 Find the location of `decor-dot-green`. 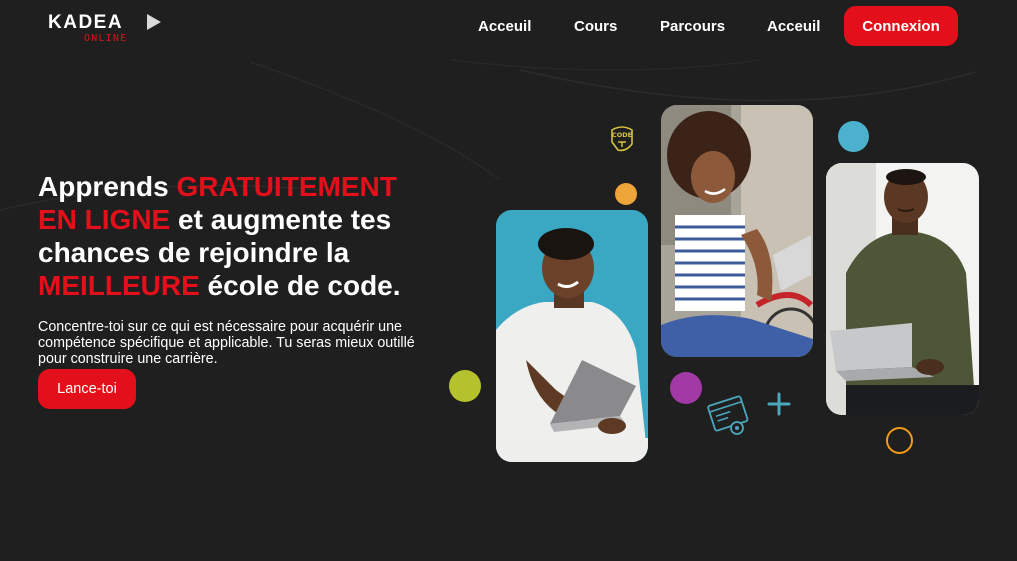

decor-dot-green is located at coordinates (465, 386).